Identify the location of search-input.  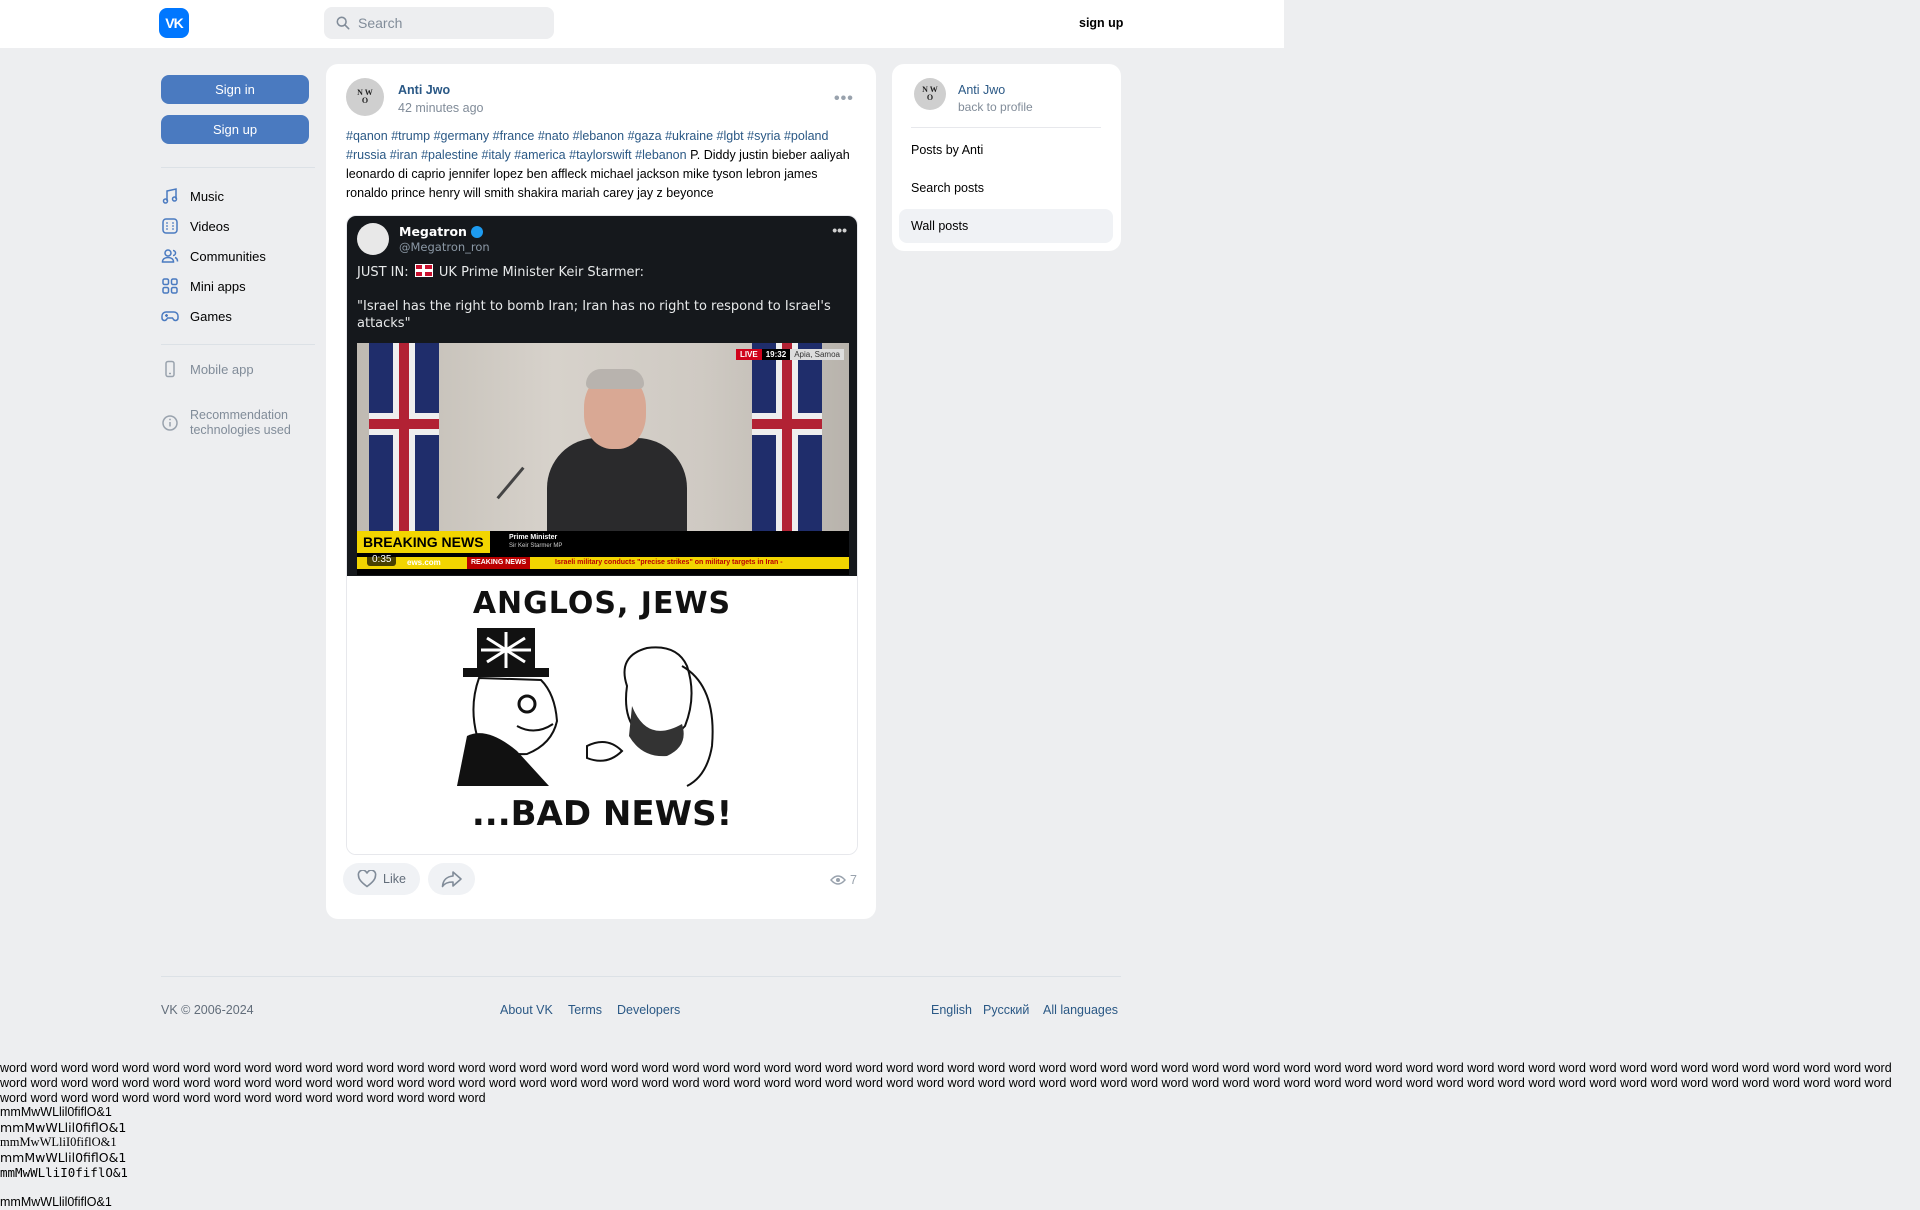
(448, 23).